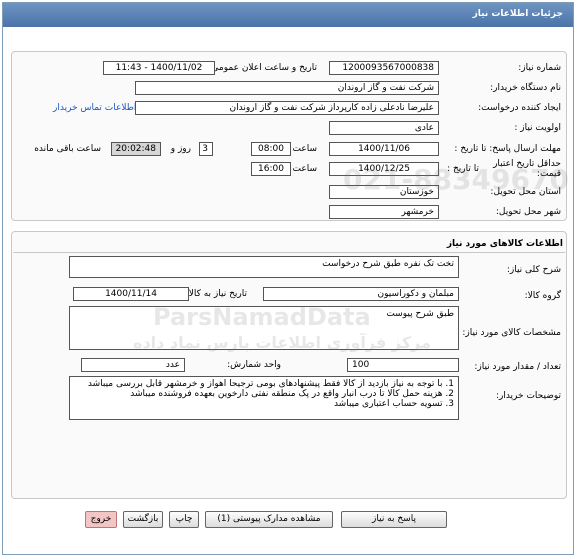 This screenshot has height=557, width=576. I want to click on min-validity-label: حداقل تاریخ اعتبار, so click(527, 164).